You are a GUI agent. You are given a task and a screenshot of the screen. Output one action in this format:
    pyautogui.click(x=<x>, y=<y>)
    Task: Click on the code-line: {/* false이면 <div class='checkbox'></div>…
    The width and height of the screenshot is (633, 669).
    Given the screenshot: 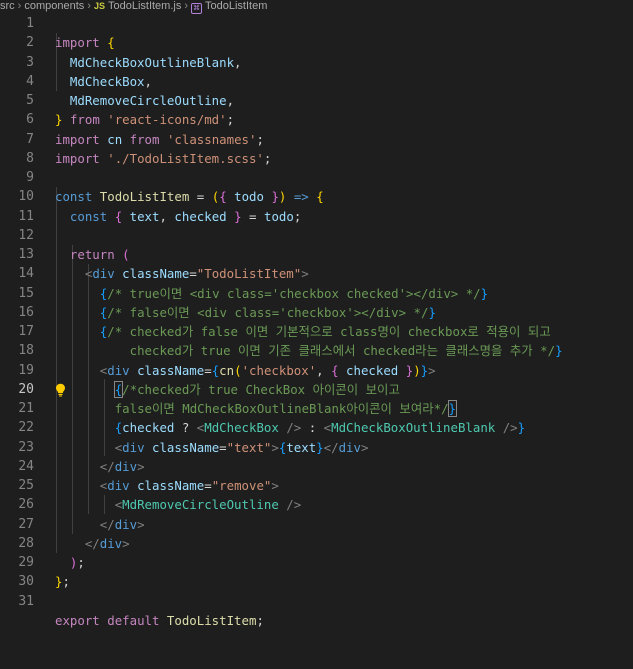 What is the action you would take?
    pyautogui.click(x=309, y=312)
    